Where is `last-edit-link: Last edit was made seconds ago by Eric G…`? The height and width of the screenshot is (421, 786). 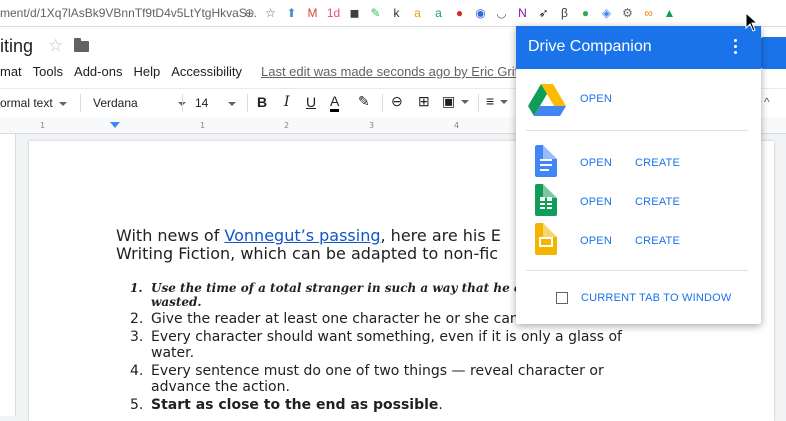 last-edit-link: Last edit was made seconds ago by Eric G… is located at coordinates (391, 71).